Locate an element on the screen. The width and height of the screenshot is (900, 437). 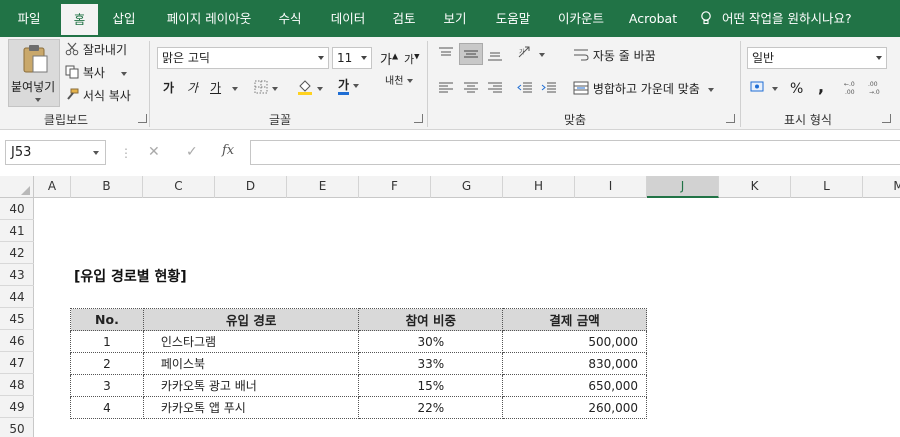
row-header-45: 45 is located at coordinates (17, 319).